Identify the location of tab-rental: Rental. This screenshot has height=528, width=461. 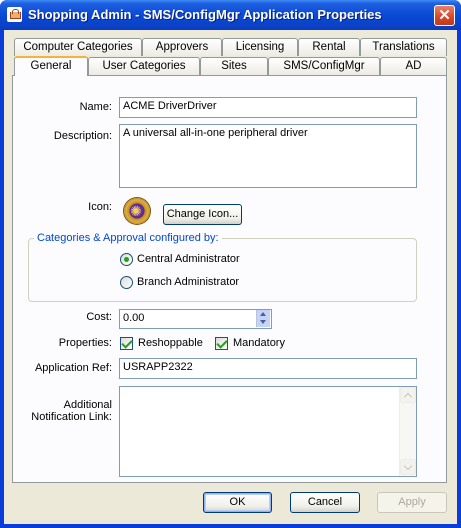
(329, 47).